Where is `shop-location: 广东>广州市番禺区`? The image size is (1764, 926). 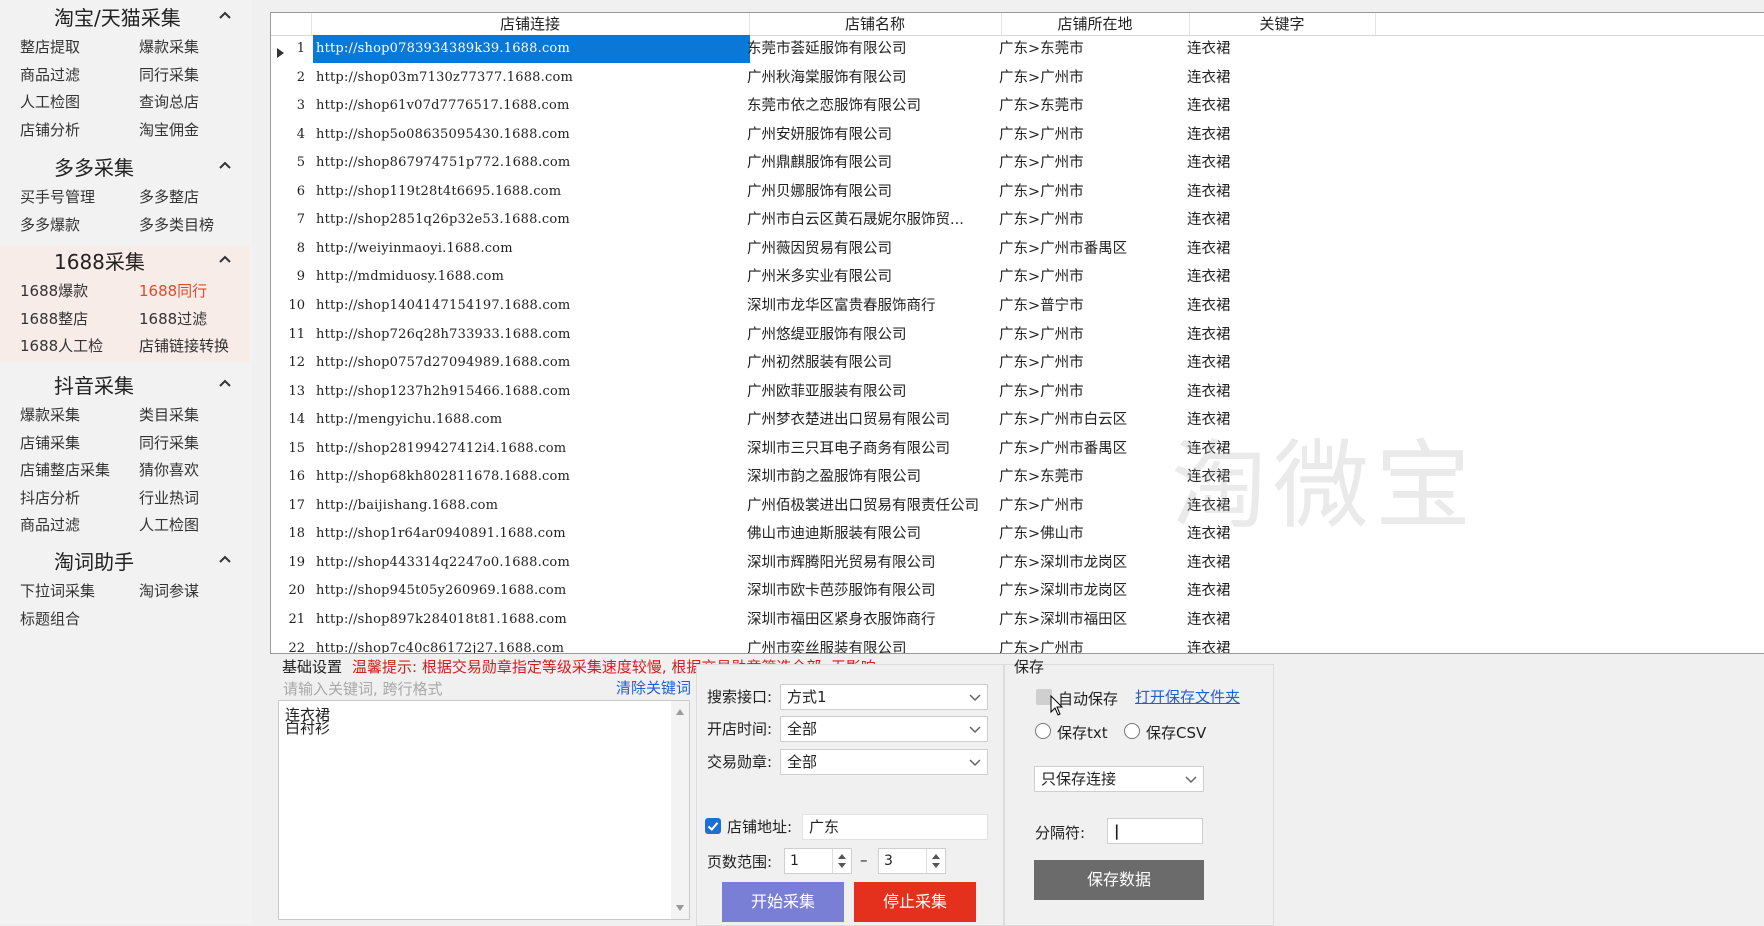
shop-location: 广东>广州市番禺区 is located at coordinates (1093, 249).